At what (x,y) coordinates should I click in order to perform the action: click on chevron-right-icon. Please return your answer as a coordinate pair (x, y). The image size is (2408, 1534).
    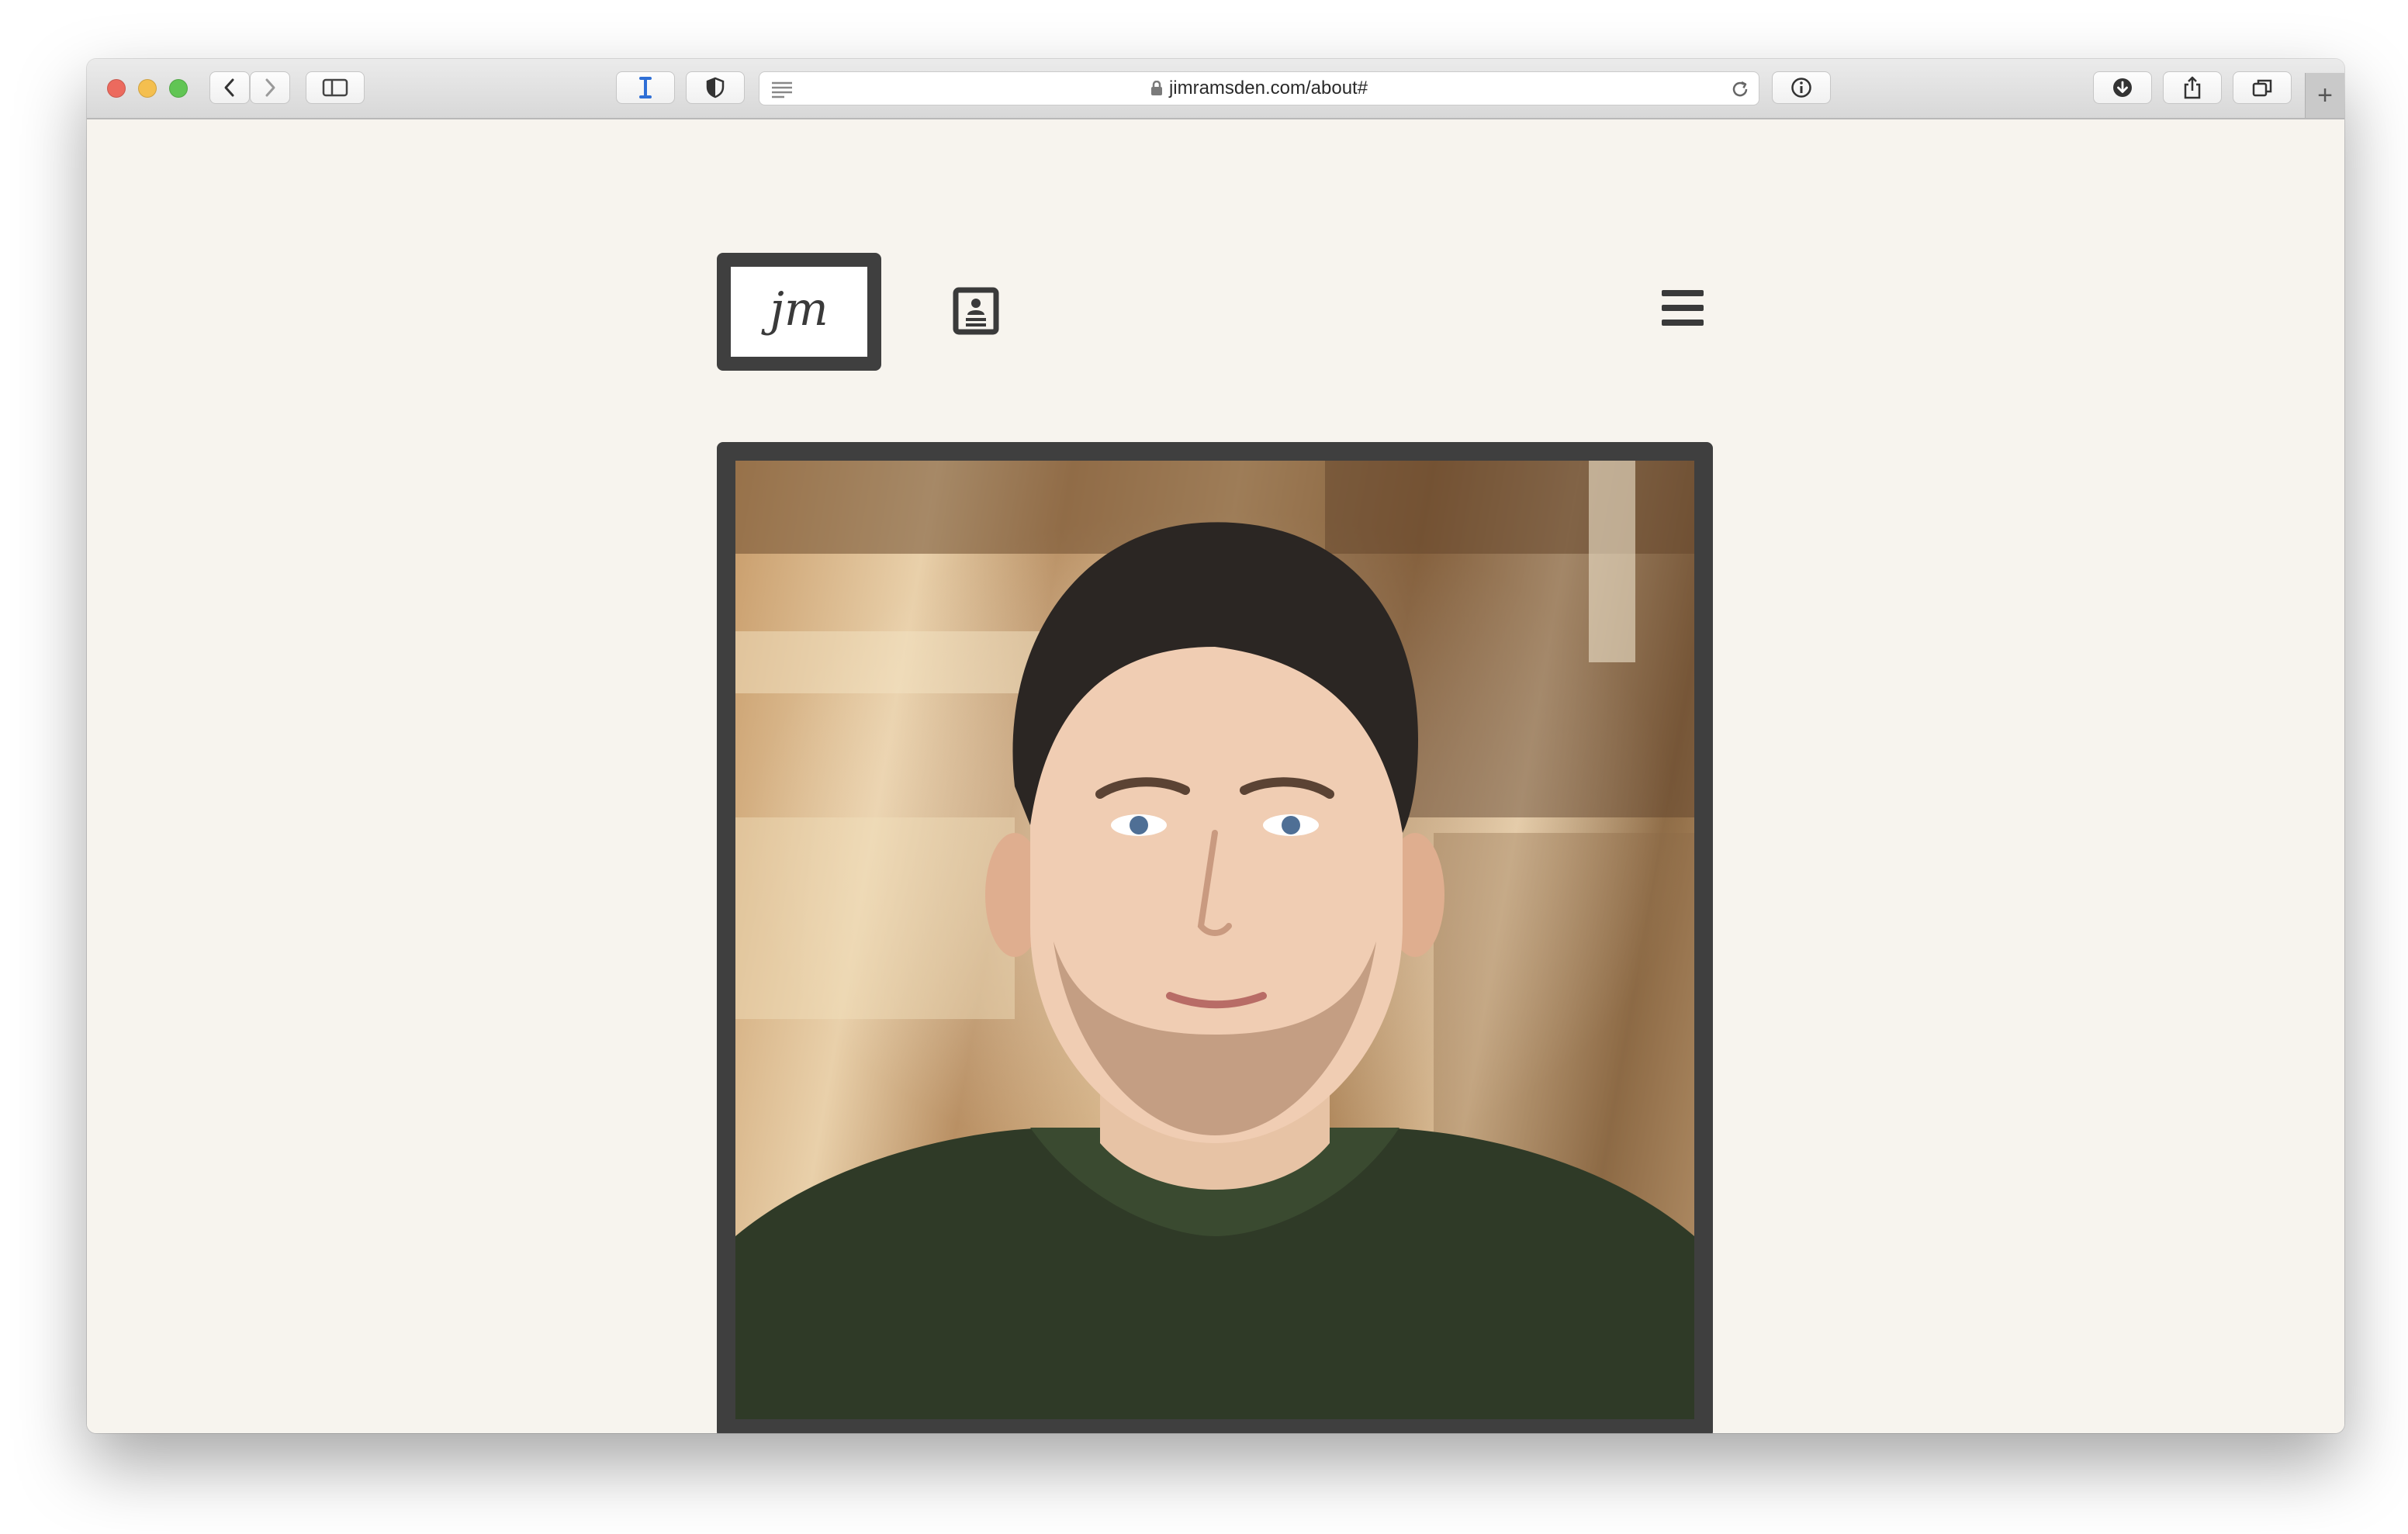
    Looking at the image, I should click on (270, 87).